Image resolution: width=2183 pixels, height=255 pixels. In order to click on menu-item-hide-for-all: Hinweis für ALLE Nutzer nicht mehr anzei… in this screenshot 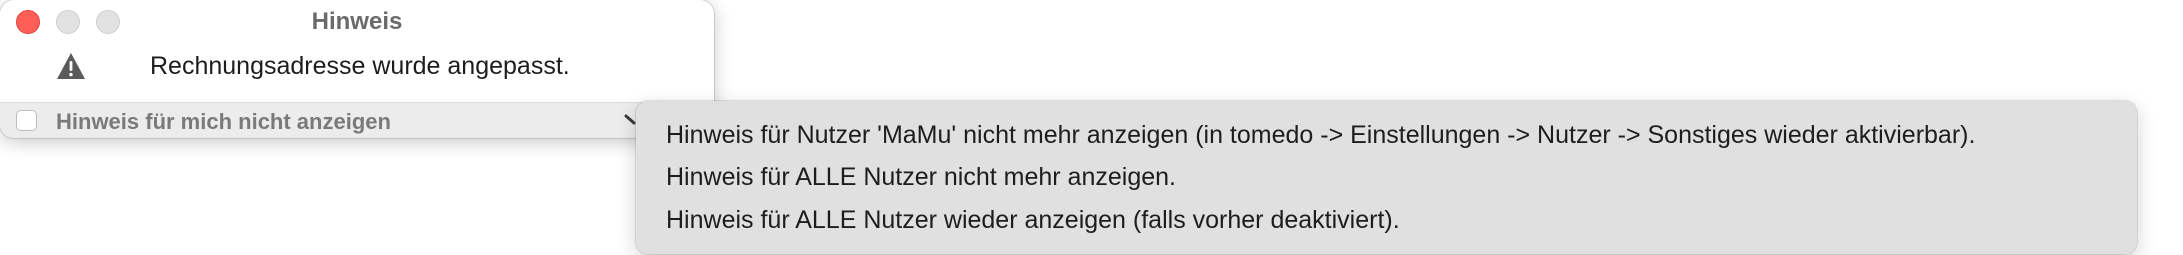, I will do `click(921, 177)`.